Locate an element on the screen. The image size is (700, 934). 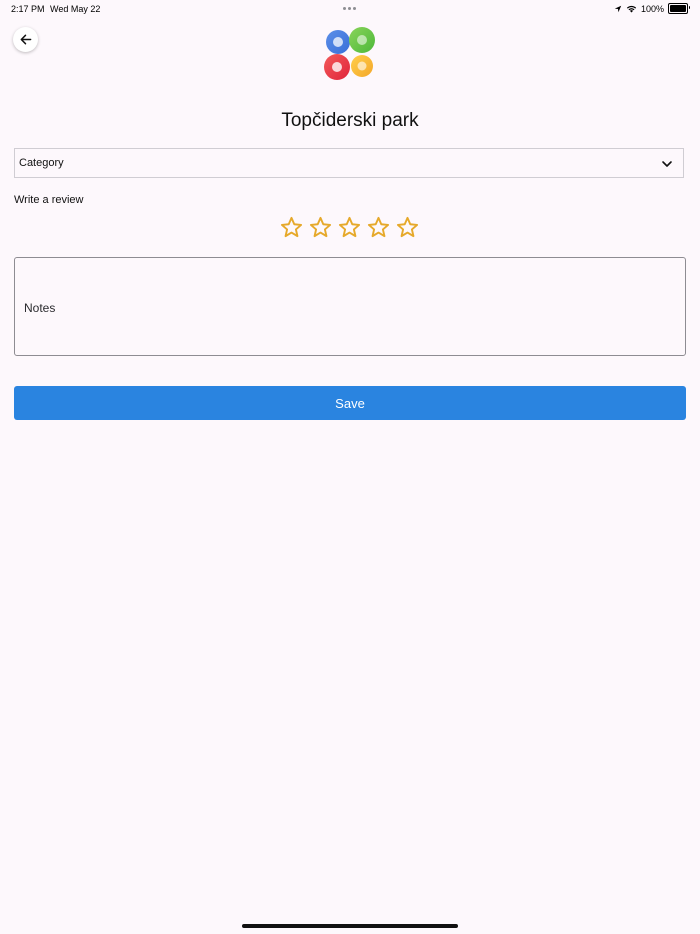
star-rating is located at coordinates (349, 227).